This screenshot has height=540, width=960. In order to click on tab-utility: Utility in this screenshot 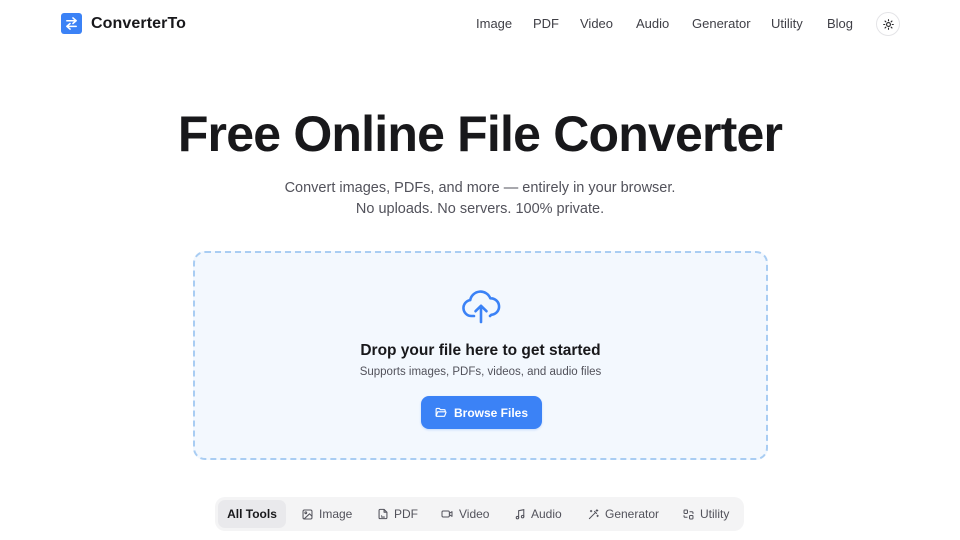, I will do `click(706, 514)`.